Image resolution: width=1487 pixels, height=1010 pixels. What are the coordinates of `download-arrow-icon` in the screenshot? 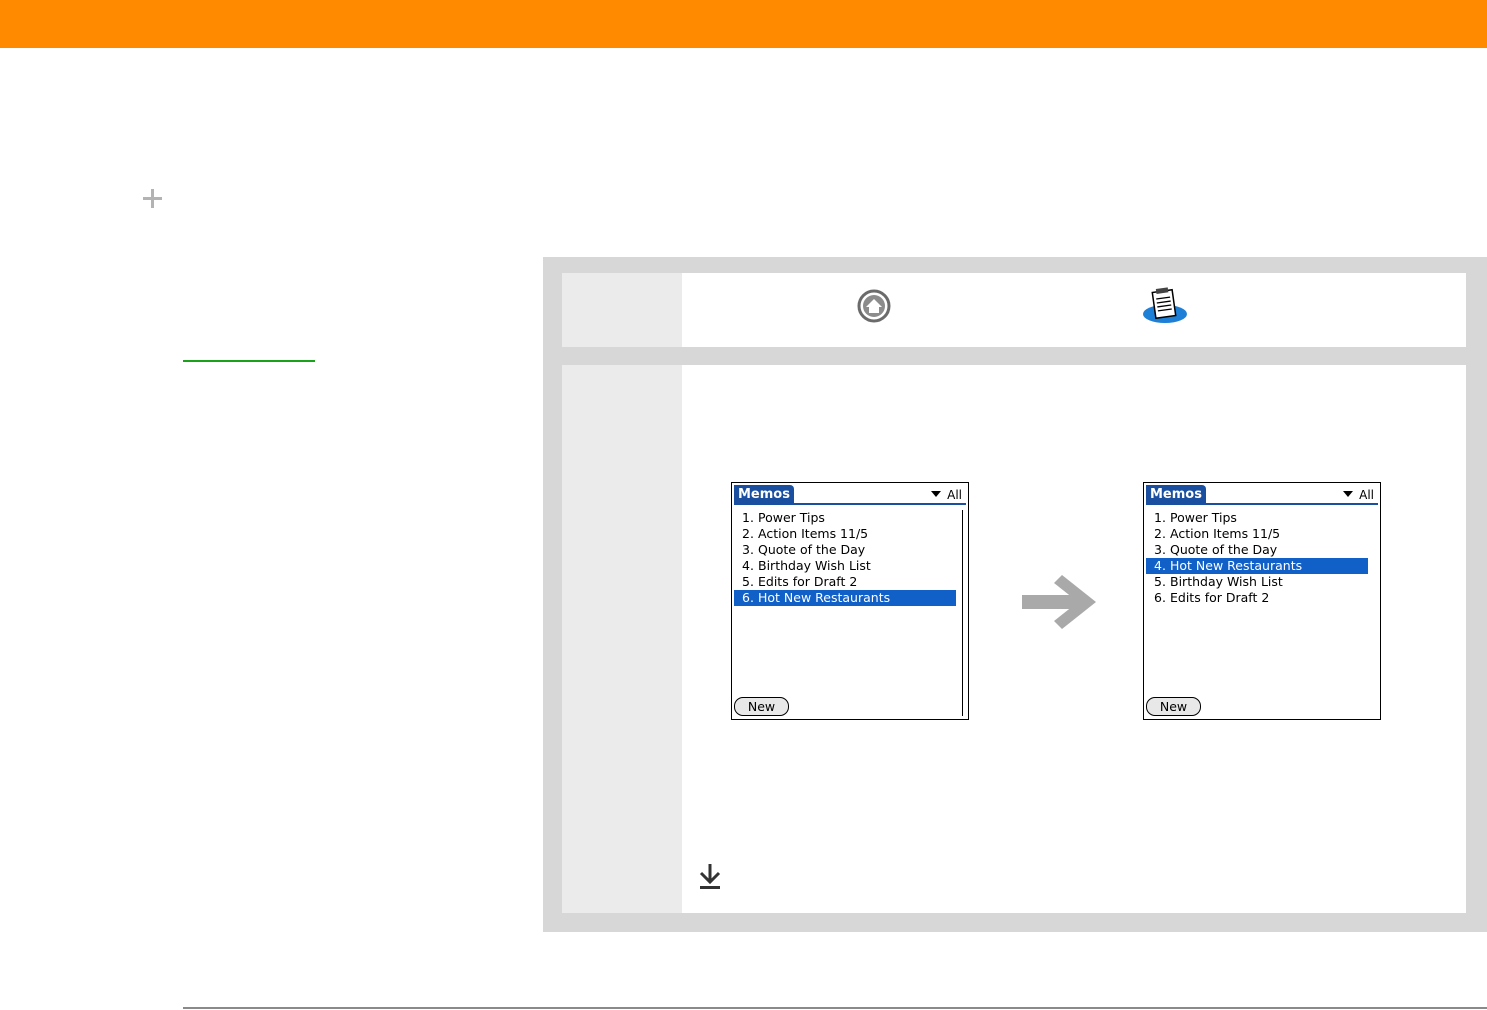 It's located at (710, 876).